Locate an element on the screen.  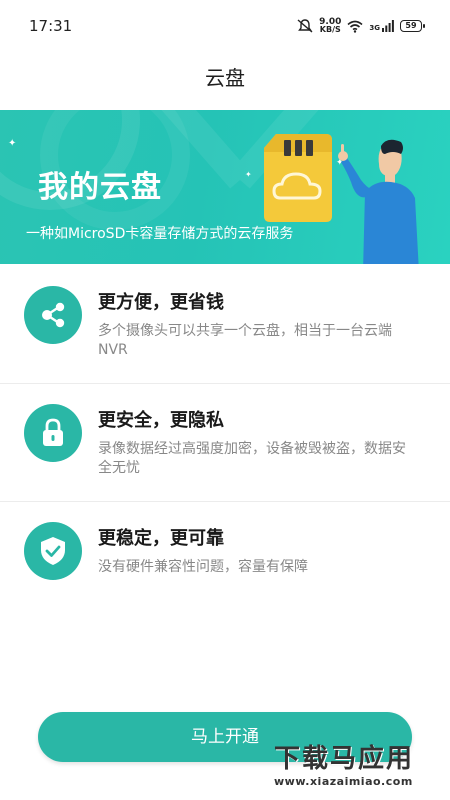
feature-title: 更安全，更隐私 is located at coordinates (161, 420).